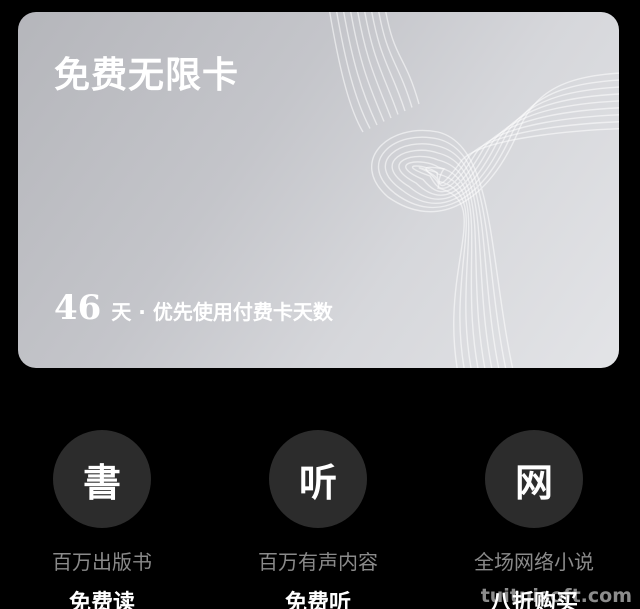 The height and width of the screenshot is (609, 640). What do you see at coordinates (147, 75) in the screenshot?
I see `card-title: 免费无限卡` at bounding box center [147, 75].